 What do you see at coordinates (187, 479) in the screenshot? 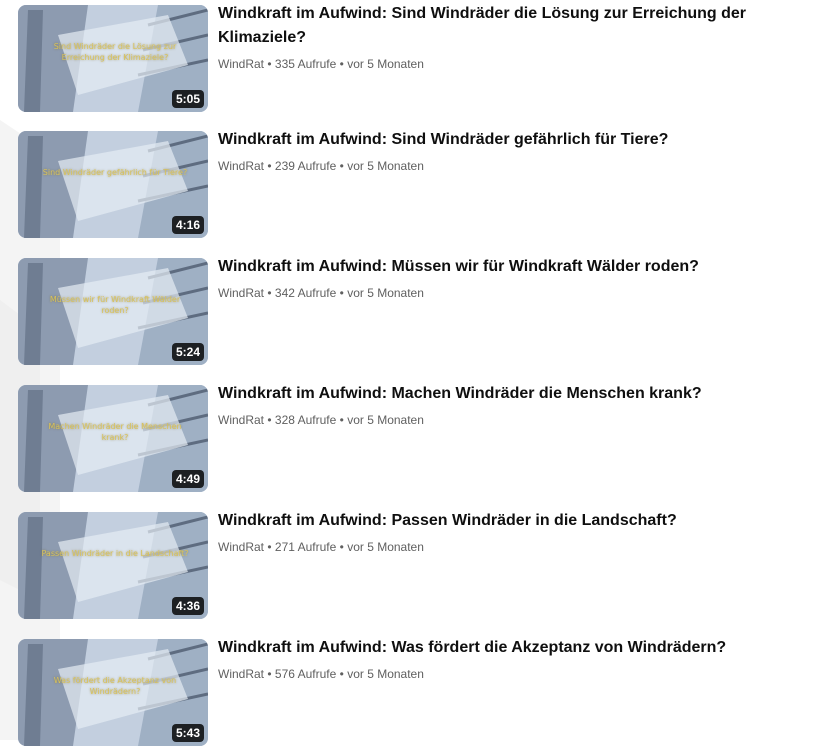
I see `duration-badge: 4:49` at bounding box center [187, 479].